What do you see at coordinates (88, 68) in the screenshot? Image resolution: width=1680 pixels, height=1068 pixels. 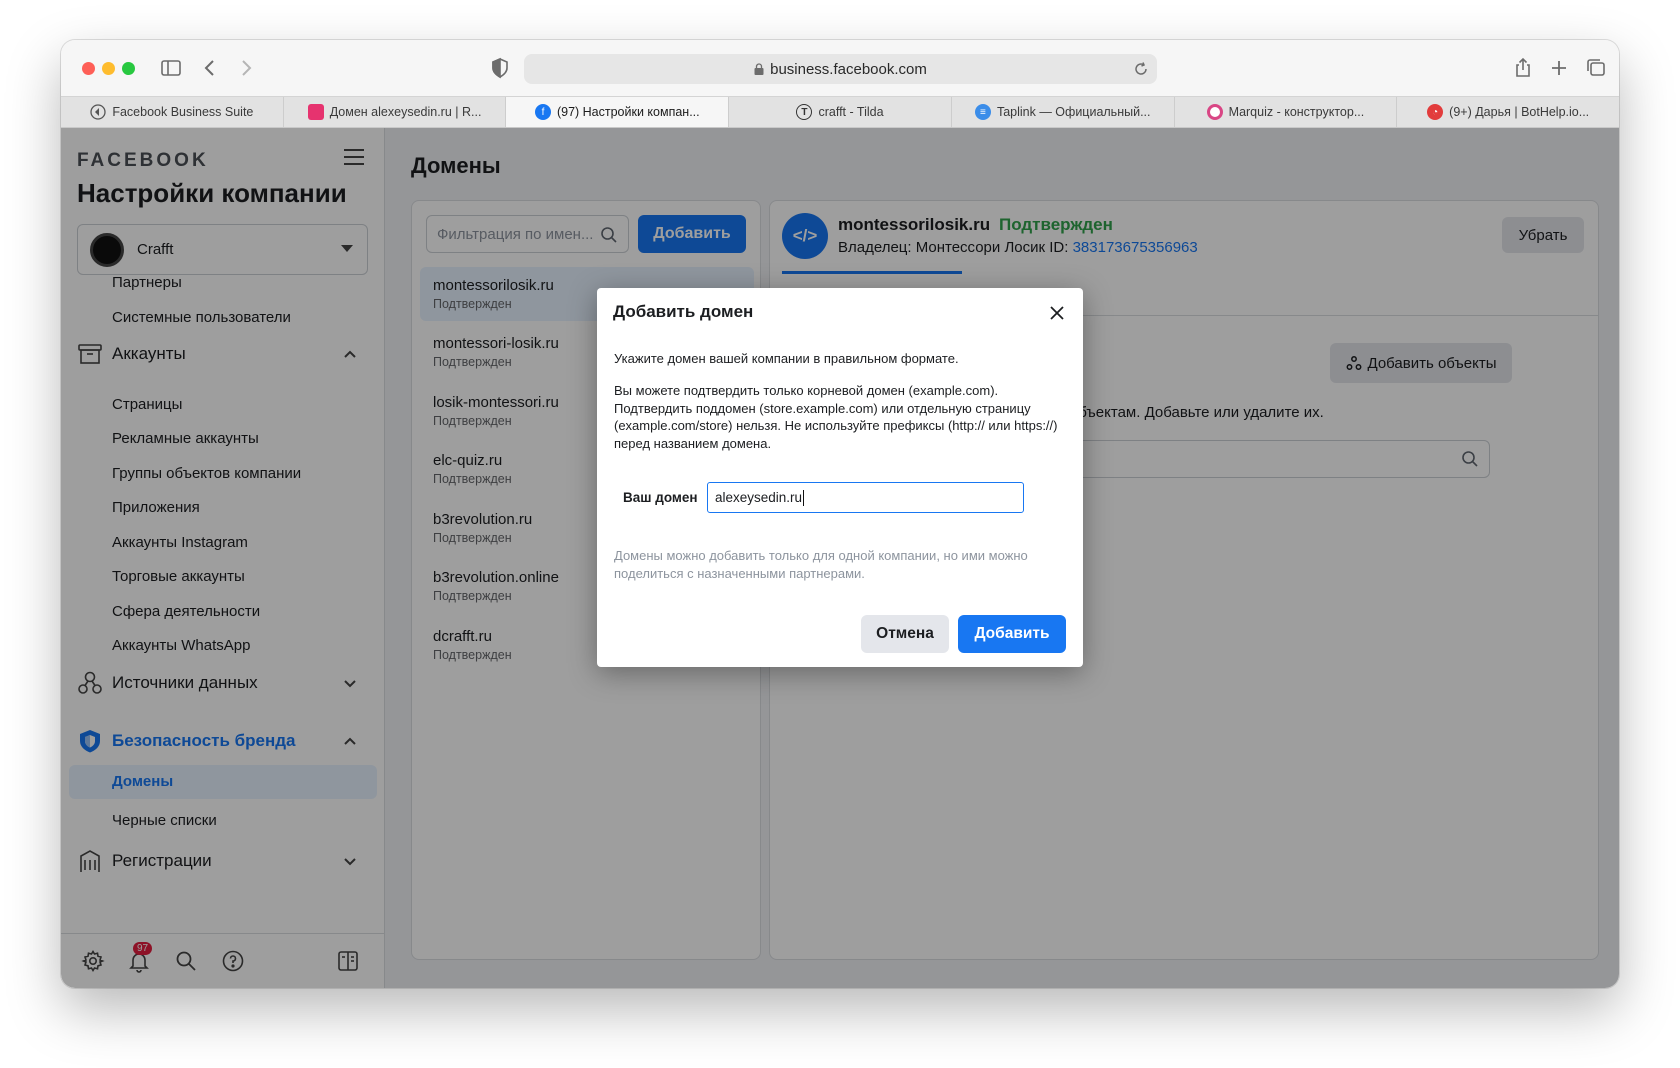 I see `close-window-button` at bounding box center [88, 68].